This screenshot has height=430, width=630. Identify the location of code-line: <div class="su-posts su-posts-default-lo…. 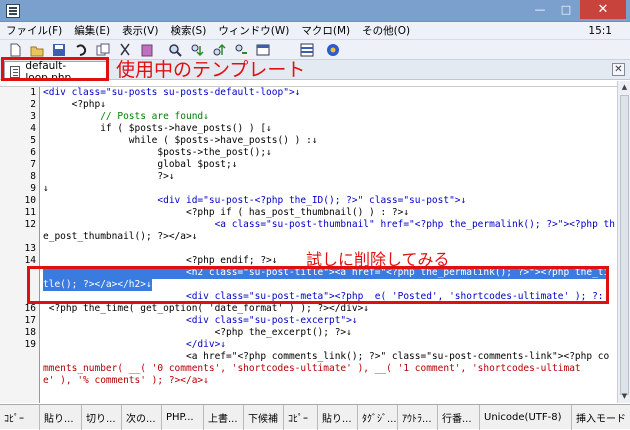
(171, 93).